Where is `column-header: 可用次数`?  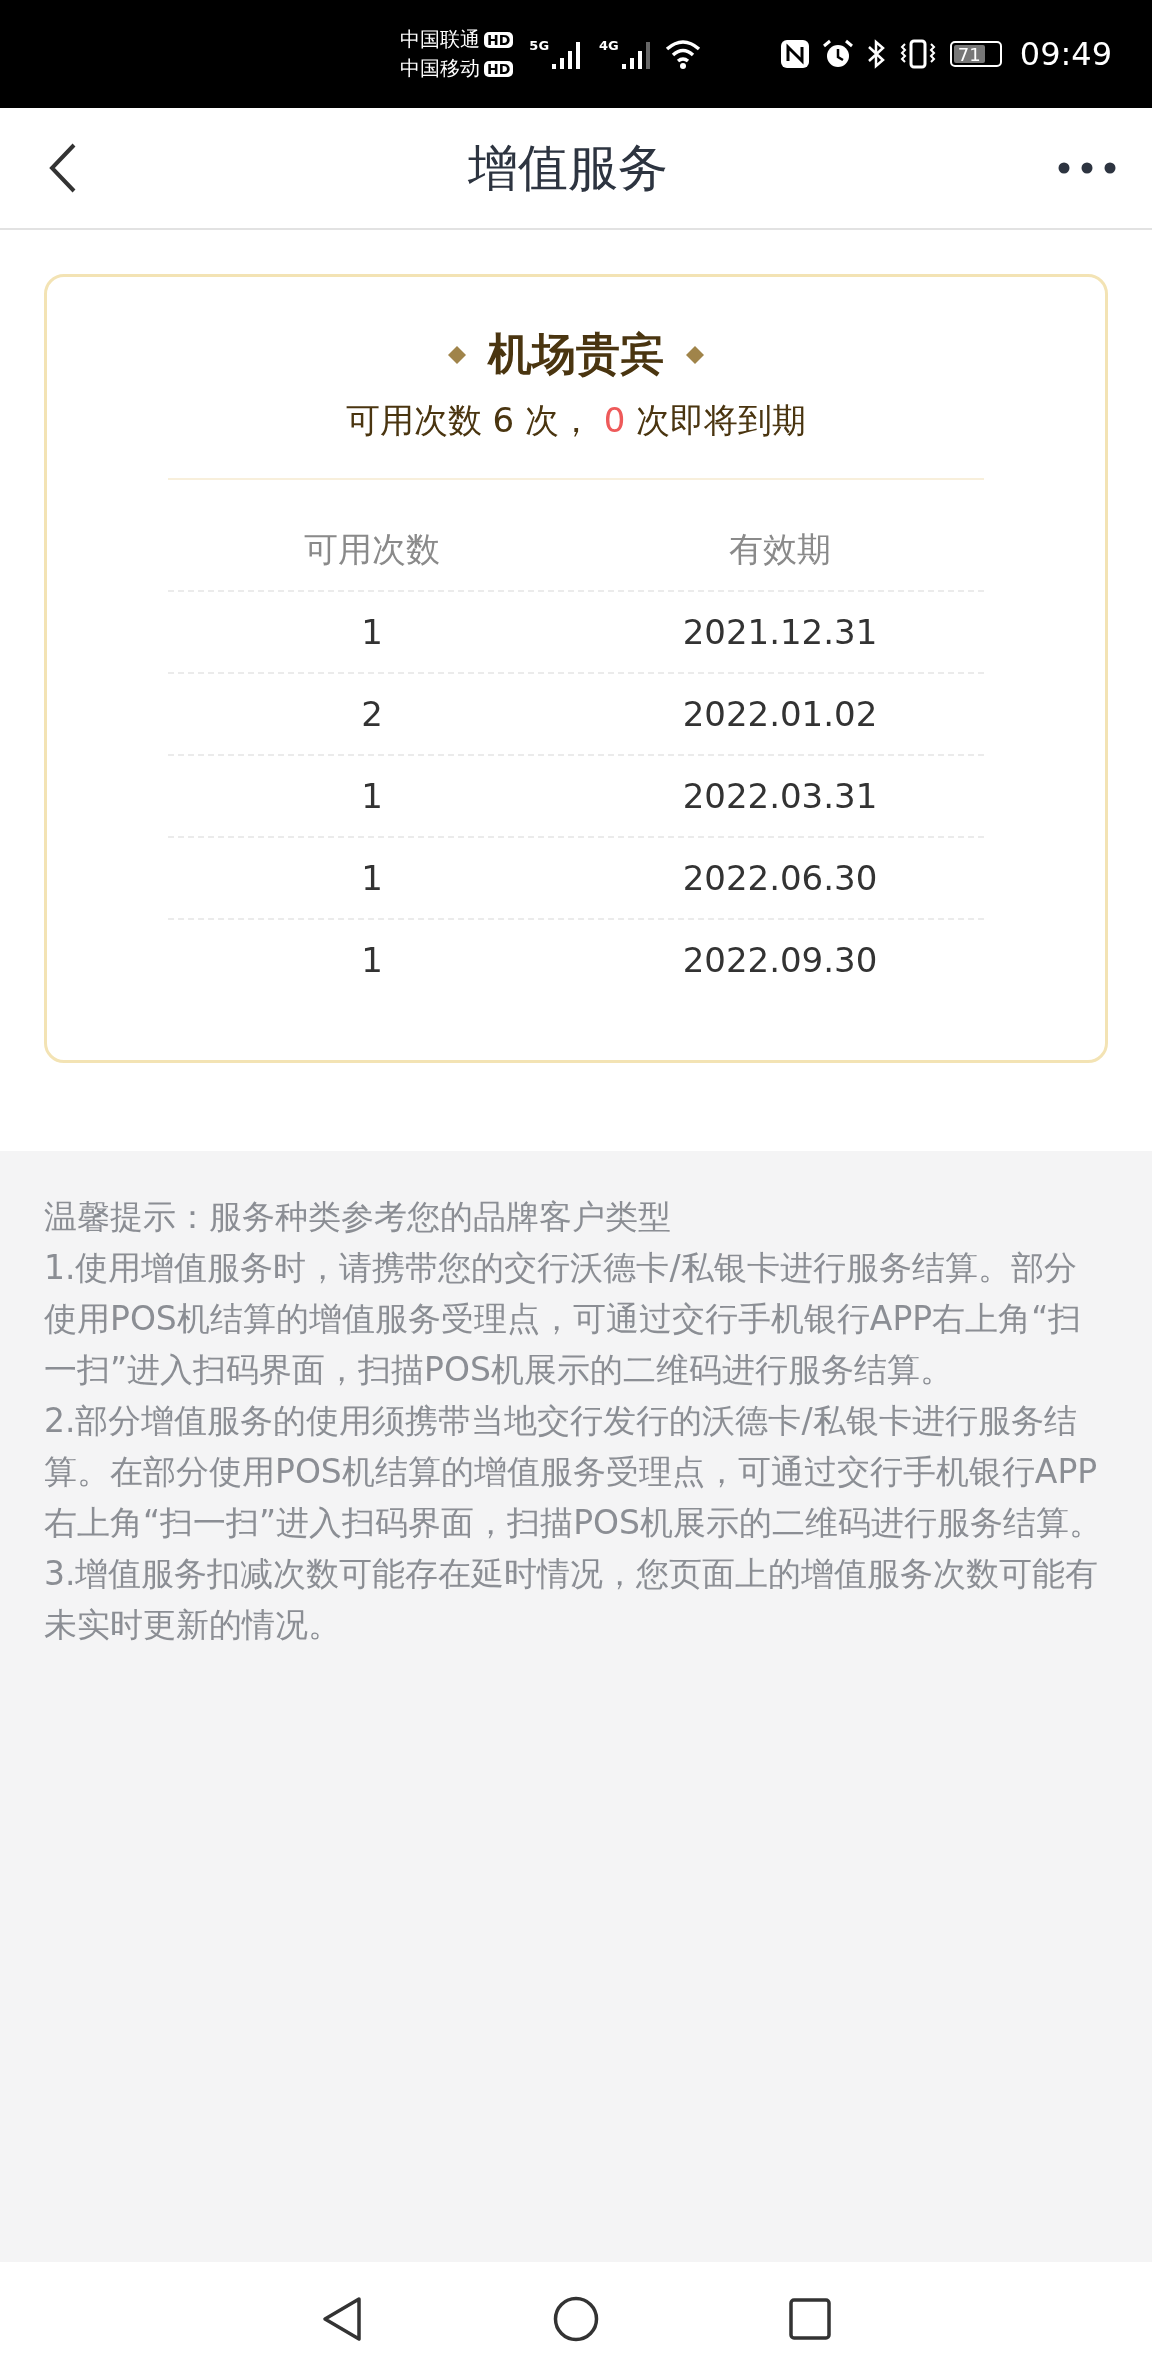
column-header: 可用次数 is located at coordinates (372, 549).